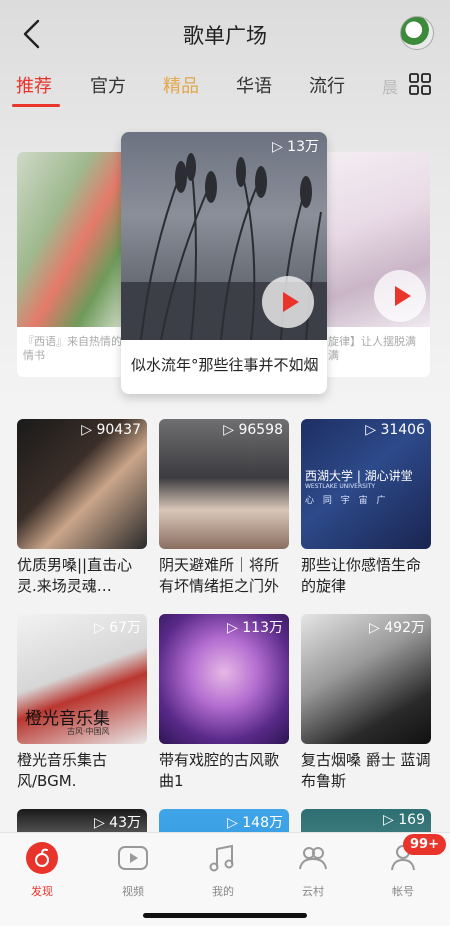 The width and height of the screenshot is (450, 926). I want to click on tab-official: 官方, so click(108, 85).